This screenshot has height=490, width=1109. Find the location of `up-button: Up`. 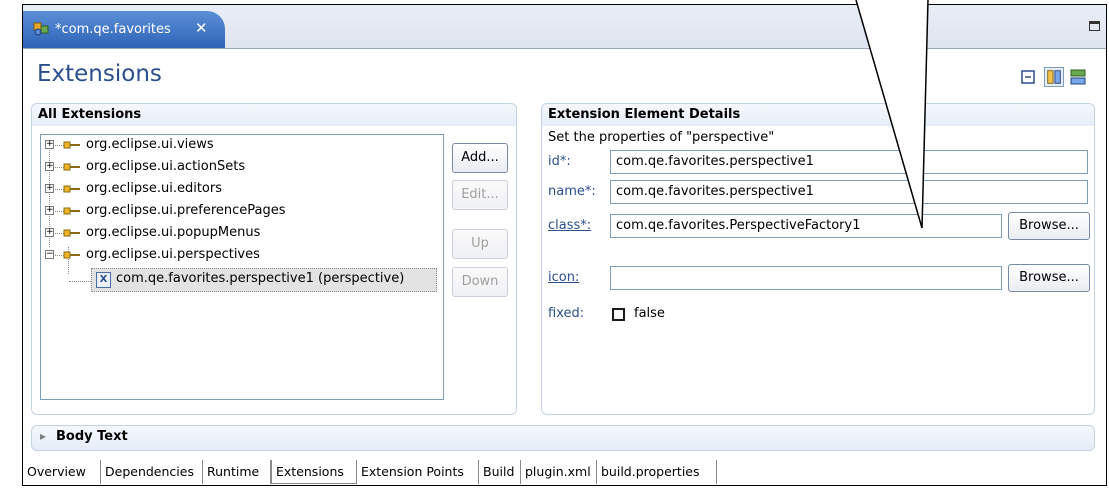

up-button: Up is located at coordinates (480, 244).